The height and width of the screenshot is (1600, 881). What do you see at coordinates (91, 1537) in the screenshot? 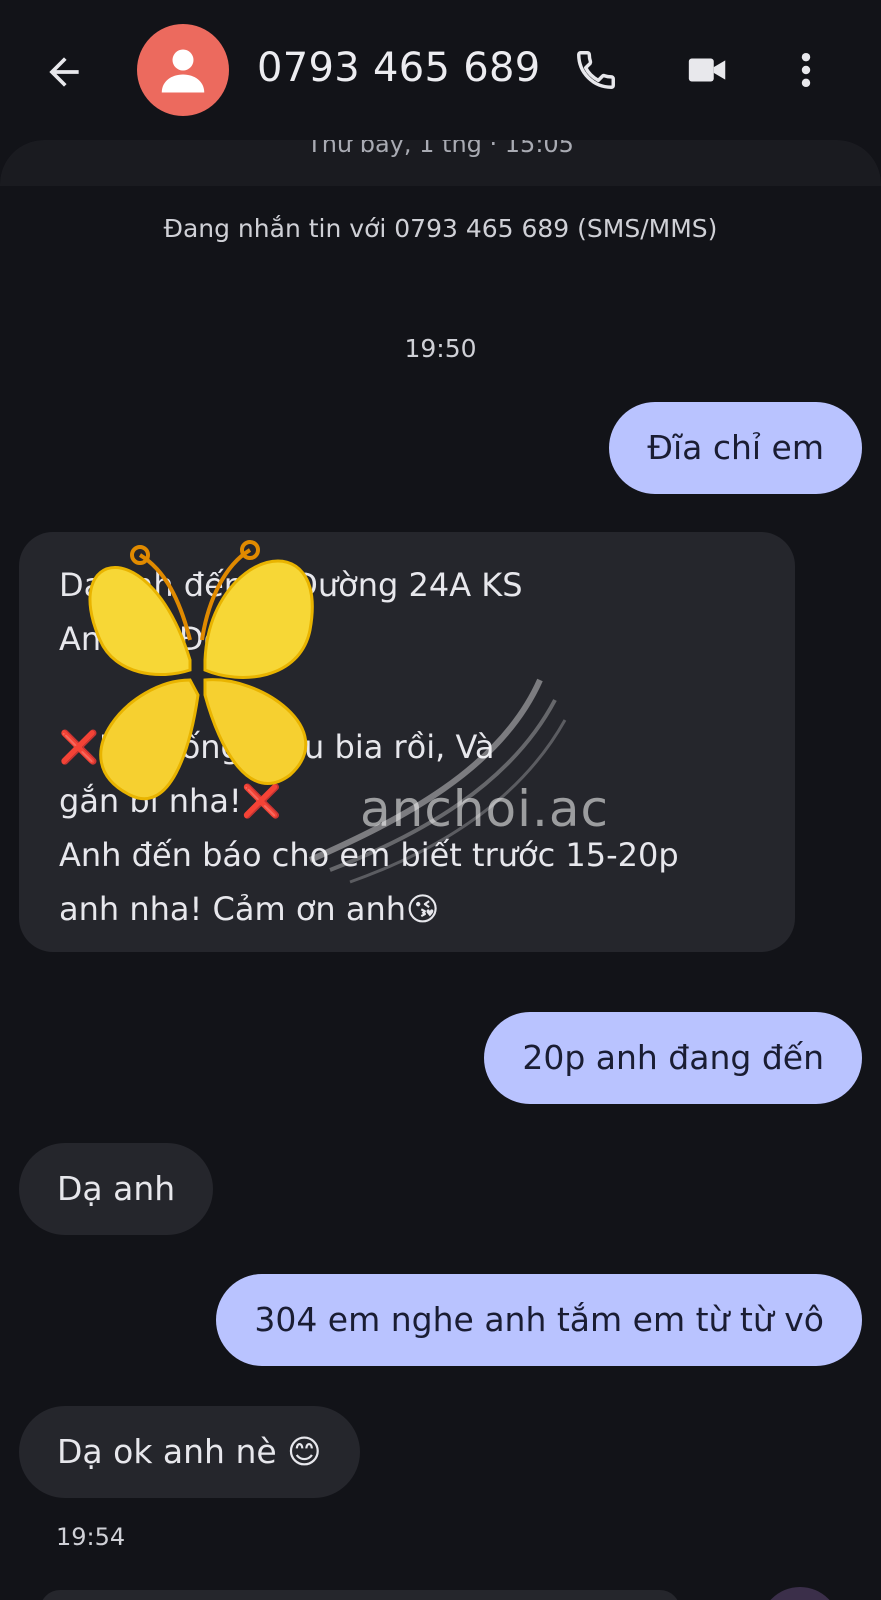
I see `timestamp: 19:54` at bounding box center [91, 1537].